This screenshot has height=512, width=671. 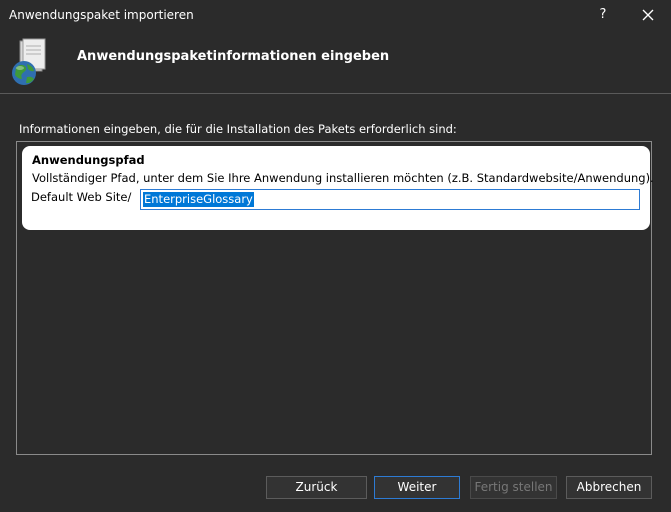 I want to click on next-button: Weiter, so click(x=417, y=487).